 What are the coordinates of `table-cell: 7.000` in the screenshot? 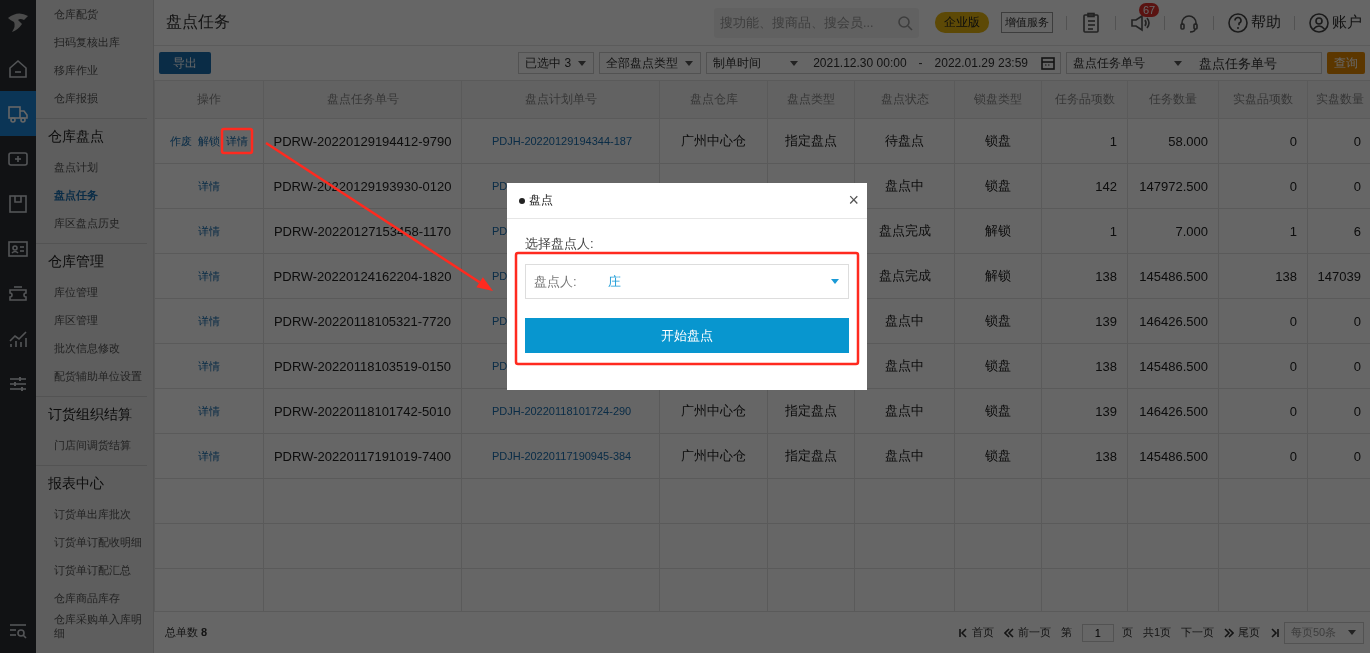 It's located at (1173, 231).